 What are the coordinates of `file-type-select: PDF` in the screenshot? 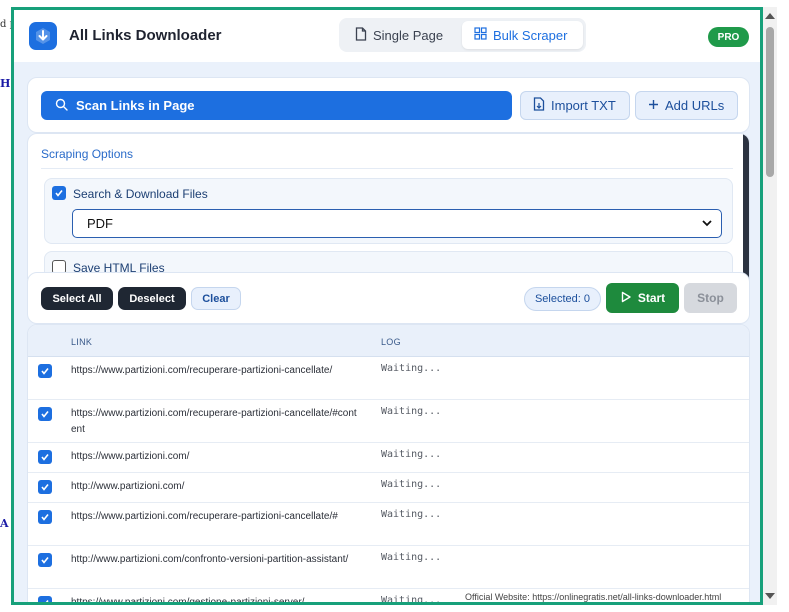 It's located at (397, 223).